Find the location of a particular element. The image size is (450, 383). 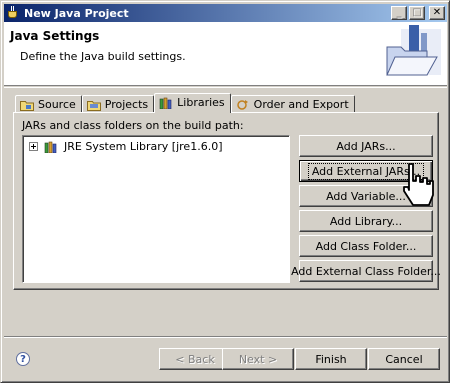

tree-item-jre-library: JRE System Library [jre1.6.0] is located at coordinates (126, 146).